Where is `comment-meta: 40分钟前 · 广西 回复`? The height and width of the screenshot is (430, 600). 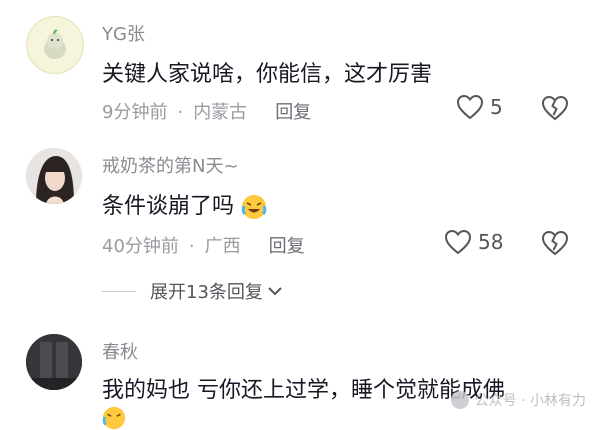
comment-meta: 40分钟前 · 广西 回复 is located at coordinates (203, 245).